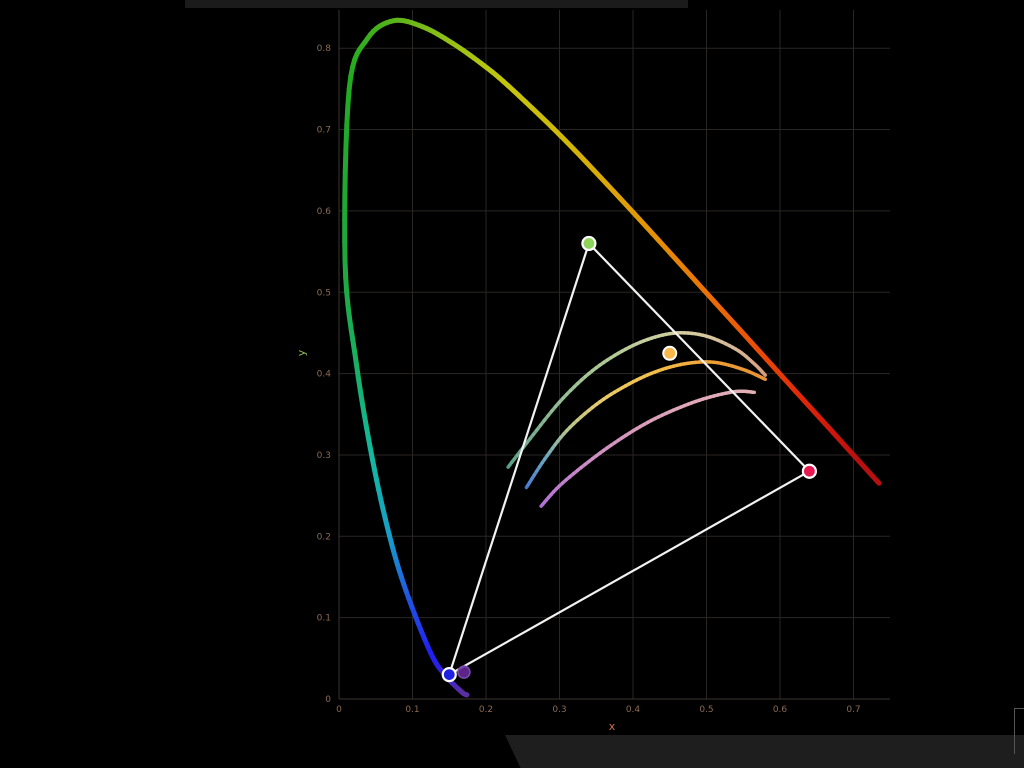  What do you see at coordinates (324, 619) in the screenshot?
I see `y-tick-label-1: 0.1` at bounding box center [324, 619].